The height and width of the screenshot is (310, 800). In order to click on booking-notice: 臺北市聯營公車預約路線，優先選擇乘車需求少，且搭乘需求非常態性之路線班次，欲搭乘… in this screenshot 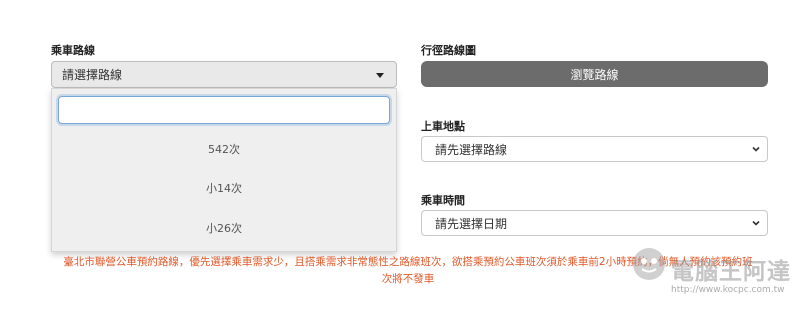, I will do `click(408, 271)`.